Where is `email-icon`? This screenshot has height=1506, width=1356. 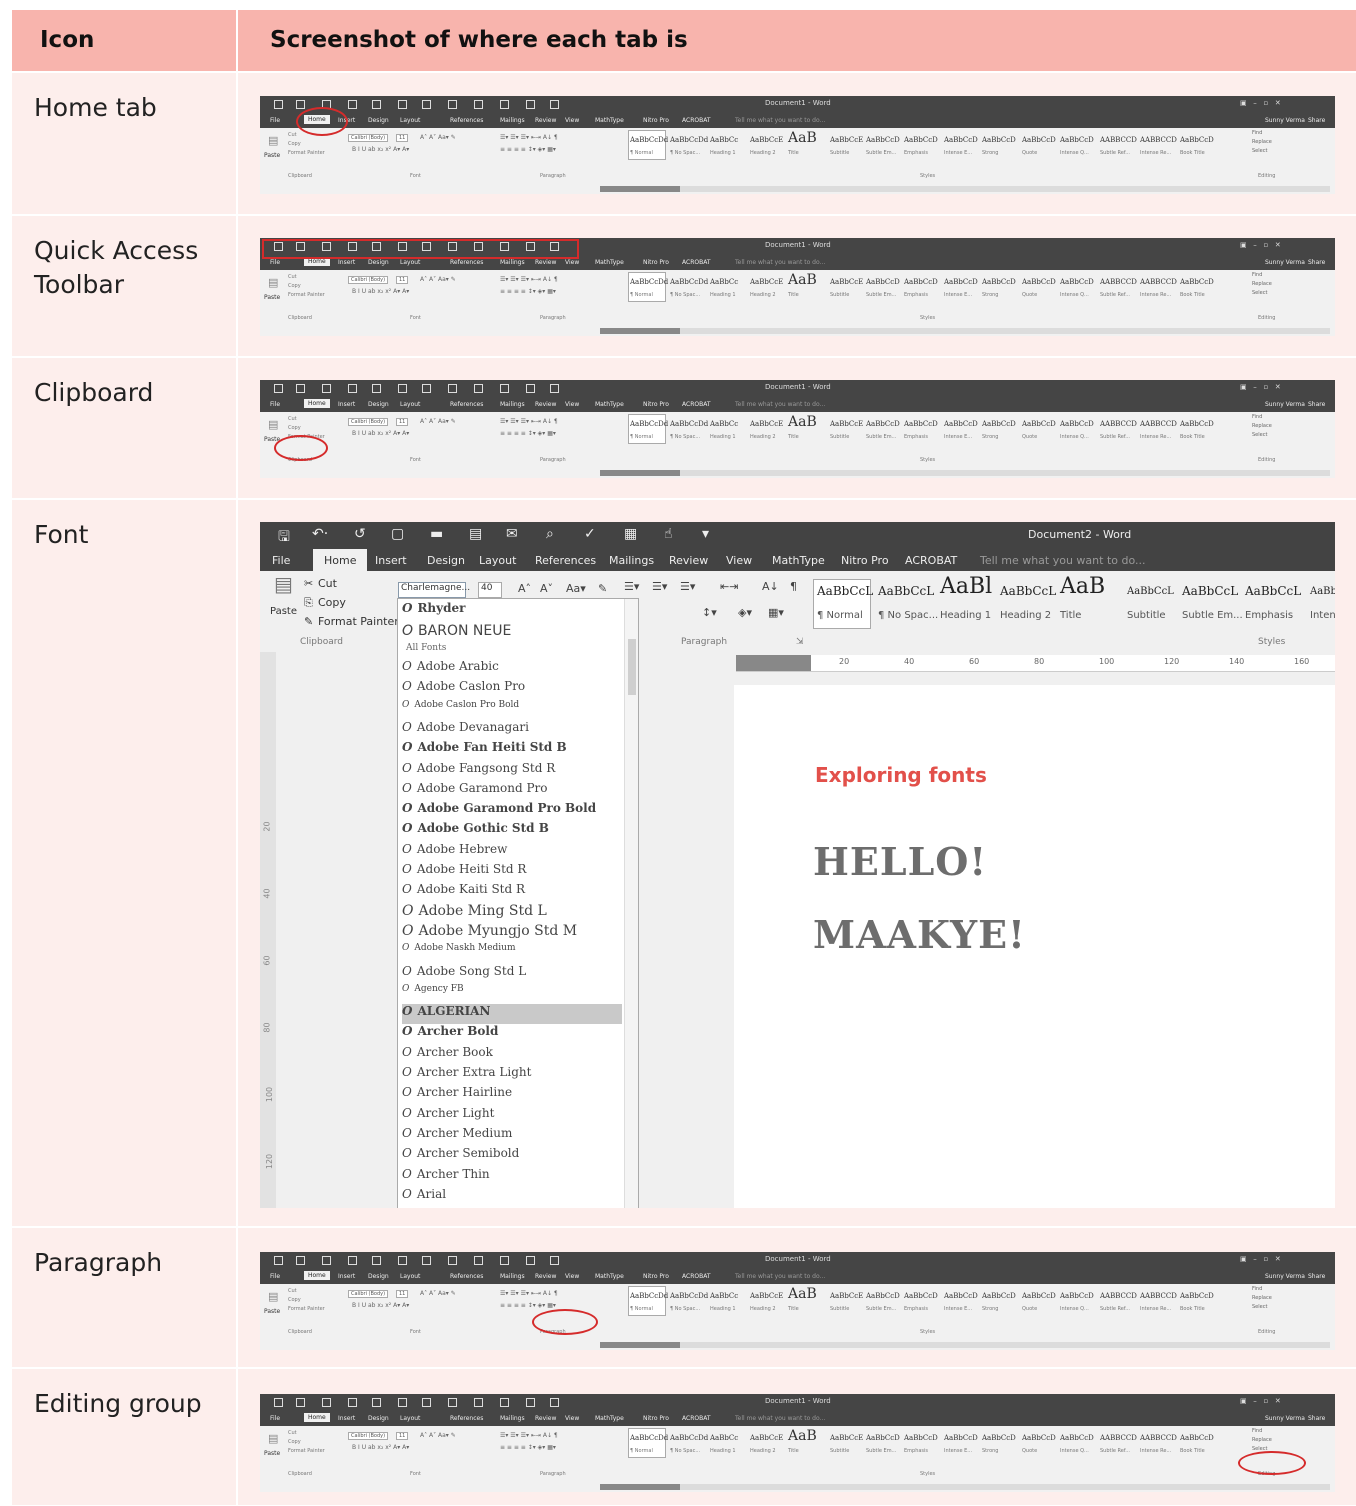 email-icon is located at coordinates (426, 1402).